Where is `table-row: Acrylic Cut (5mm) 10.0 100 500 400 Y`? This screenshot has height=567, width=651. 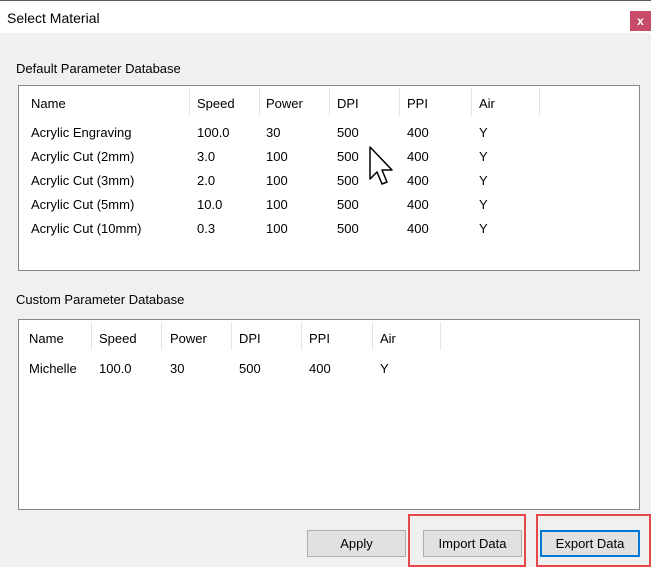
table-row: Acrylic Cut (5mm) 10.0 100 500 400 Y is located at coordinates (329, 209).